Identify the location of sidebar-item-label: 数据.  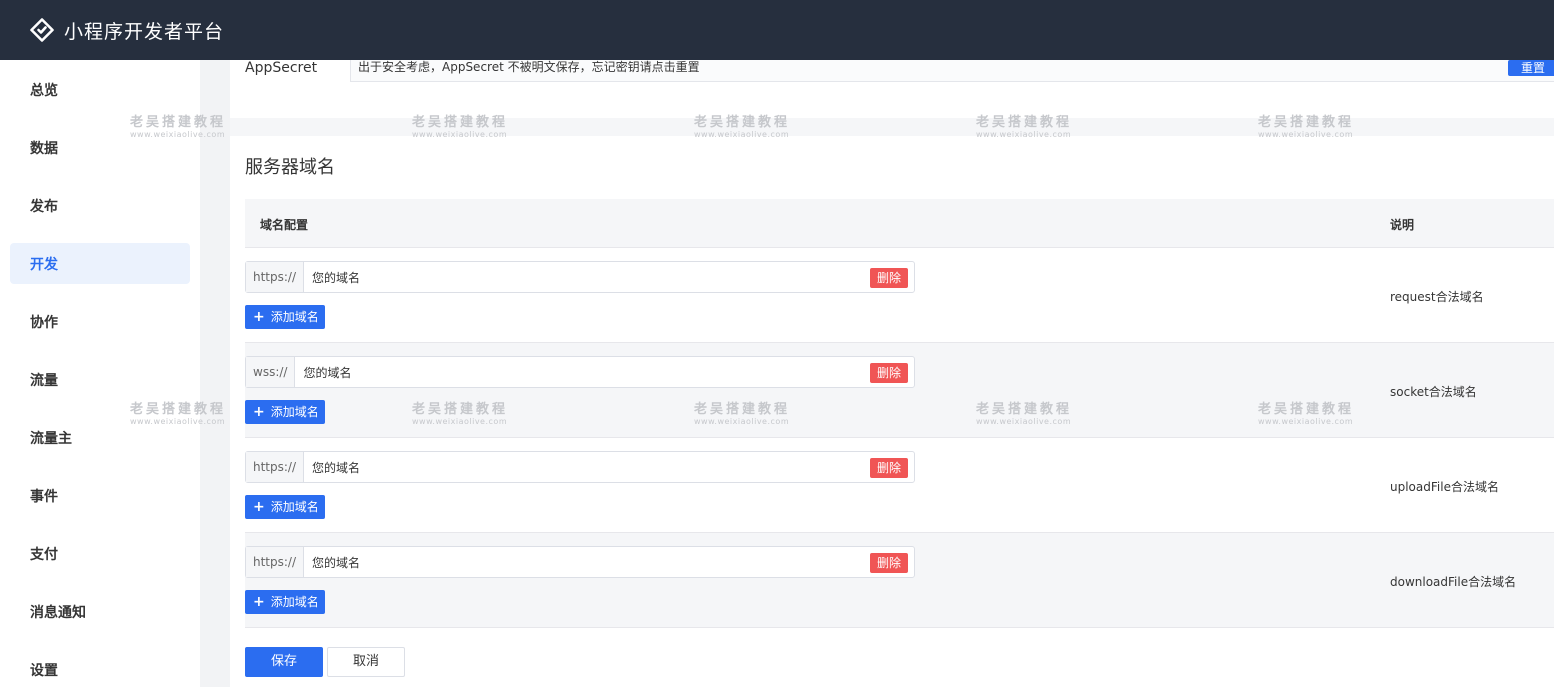
(44, 148).